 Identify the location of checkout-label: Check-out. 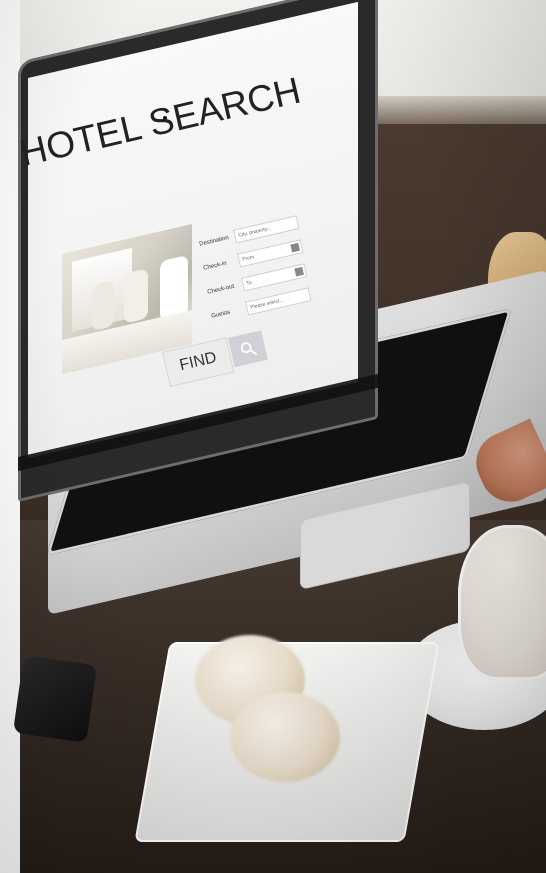
(220, 289).